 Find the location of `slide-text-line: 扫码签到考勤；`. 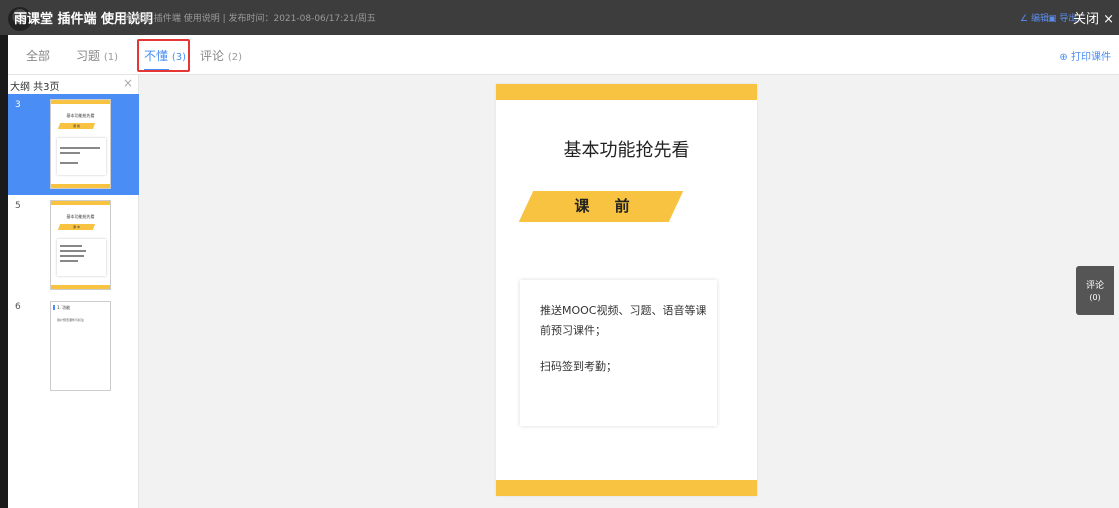

slide-text-line: 扫码签到考勤； is located at coordinates (578, 366).